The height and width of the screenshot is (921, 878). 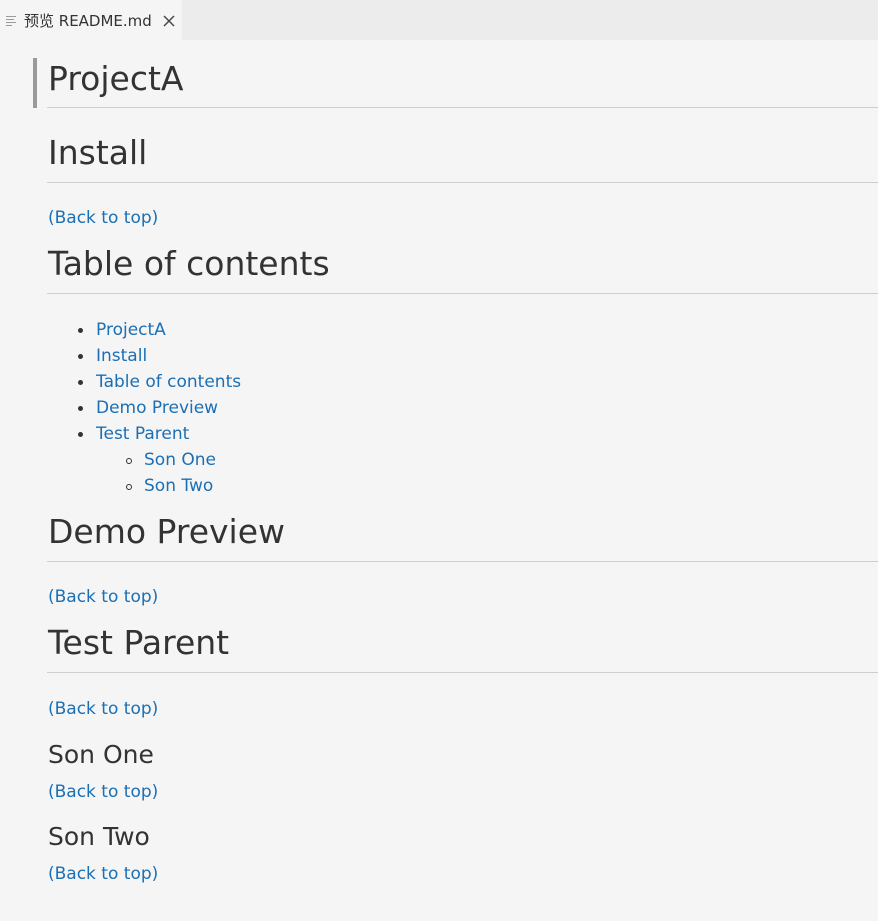 What do you see at coordinates (157, 408) in the screenshot?
I see `toc-link-demo-preview: Demo Preview` at bounding box center [157, 408].